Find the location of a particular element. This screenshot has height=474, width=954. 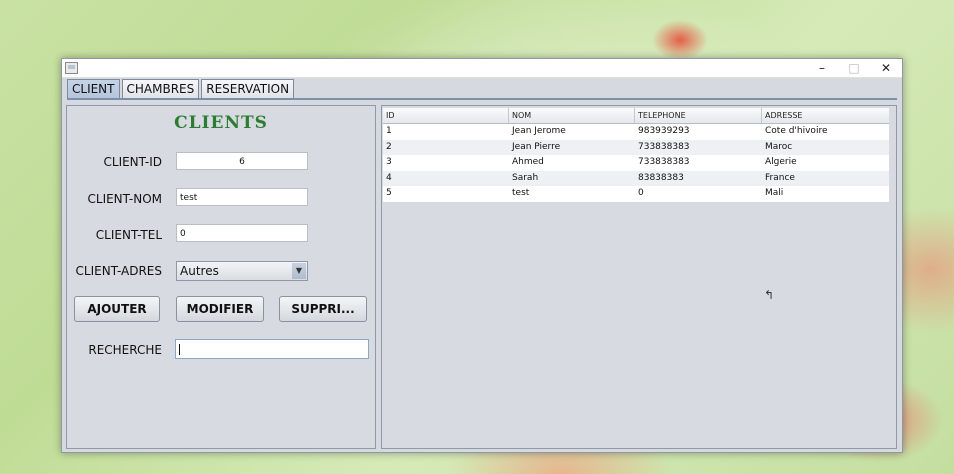

table-row: 3 Ahmed 733838383 Algerie is located at coordinates (636, 163).